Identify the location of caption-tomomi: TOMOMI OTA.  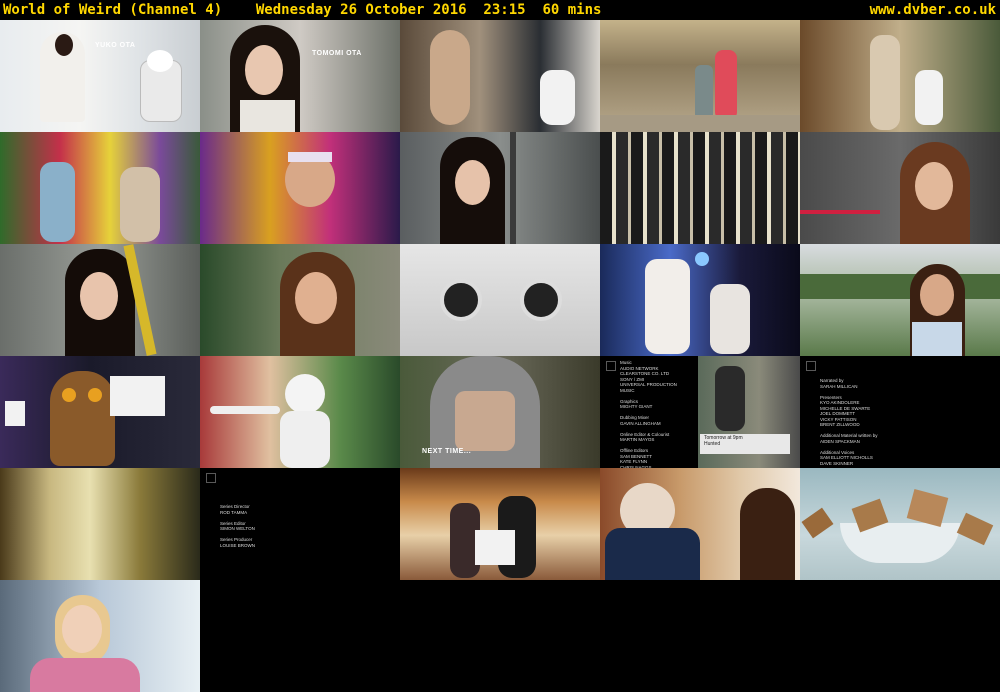
(337, 53).